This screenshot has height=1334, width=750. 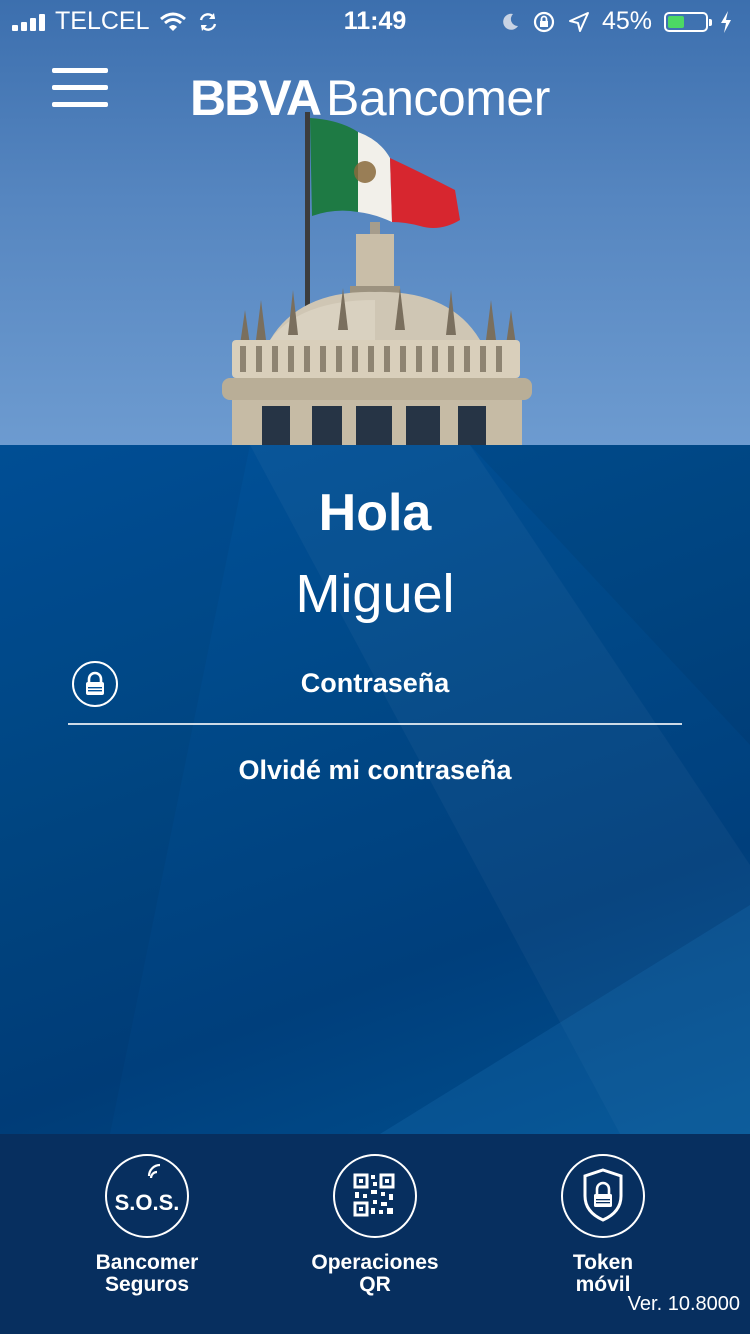 I want to click on footer-label: Operaciones QR, so click(x=375, y=1274).